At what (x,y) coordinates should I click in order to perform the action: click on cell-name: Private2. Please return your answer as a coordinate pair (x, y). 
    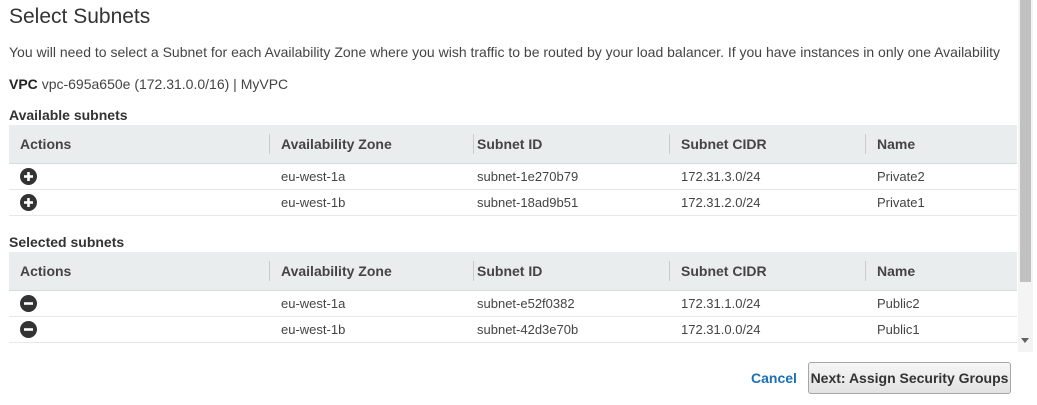
    Looking at the image, I should click on (901, 176).